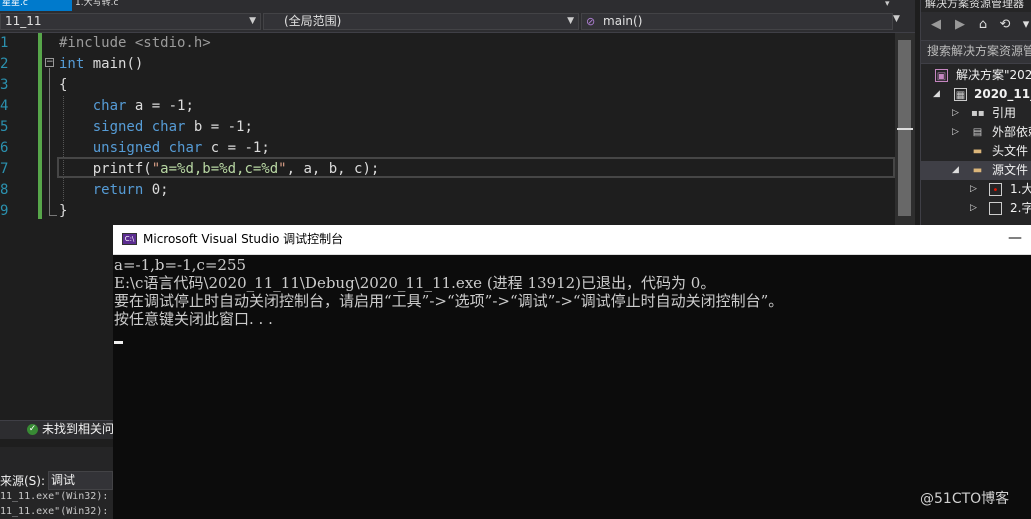 Image resolution: width=1031 pixels, height=519 pixels. I want to click on fold-line, so click(49, 142).